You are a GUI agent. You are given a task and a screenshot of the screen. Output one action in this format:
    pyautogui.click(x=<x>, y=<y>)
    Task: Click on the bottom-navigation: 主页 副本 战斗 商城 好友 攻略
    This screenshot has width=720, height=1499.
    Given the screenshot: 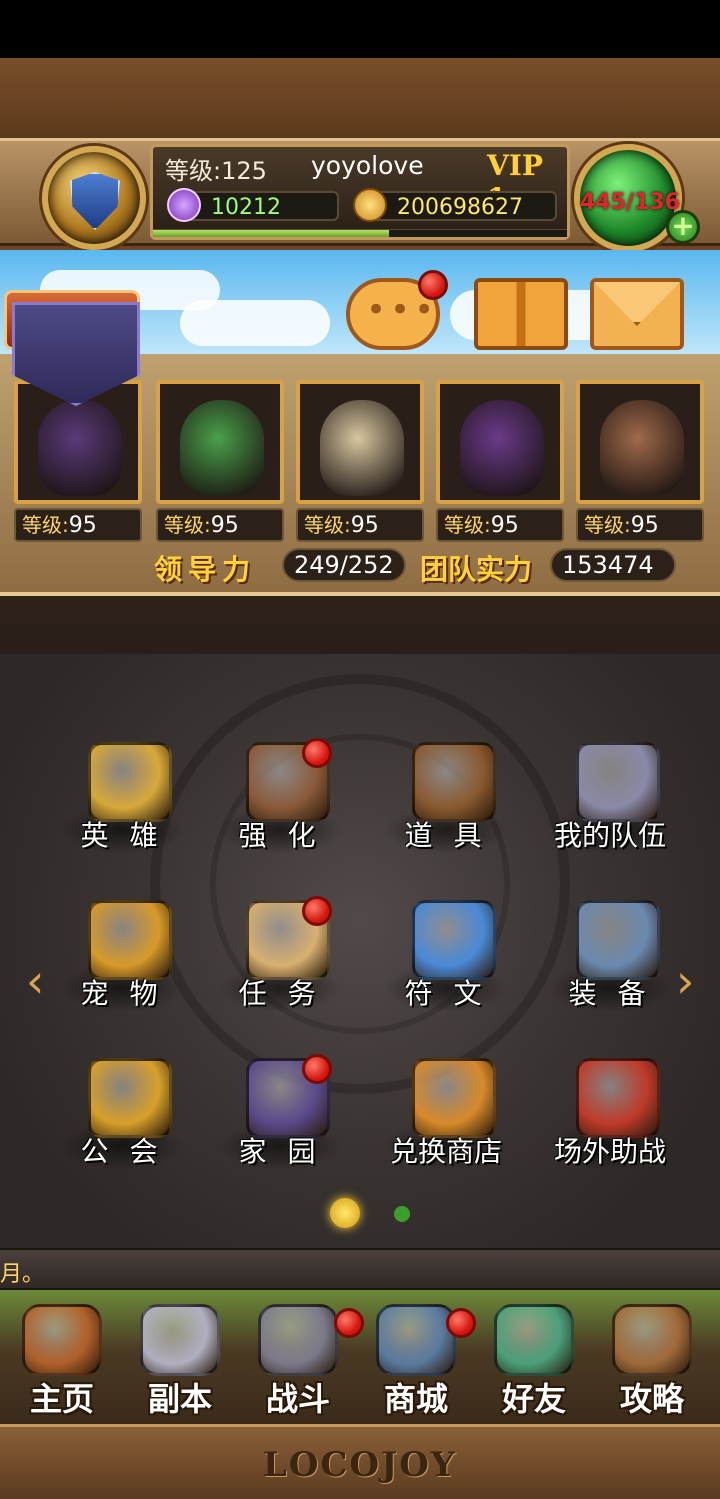 What is the action you would take?
    pyautogui.click(x=360, y=1357)
    